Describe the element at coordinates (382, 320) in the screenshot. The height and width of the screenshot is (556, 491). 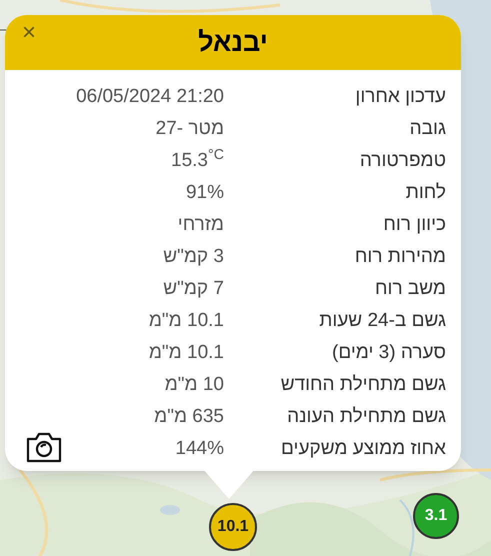
I see `row-label: גשם ב-24 שעות` at that location.